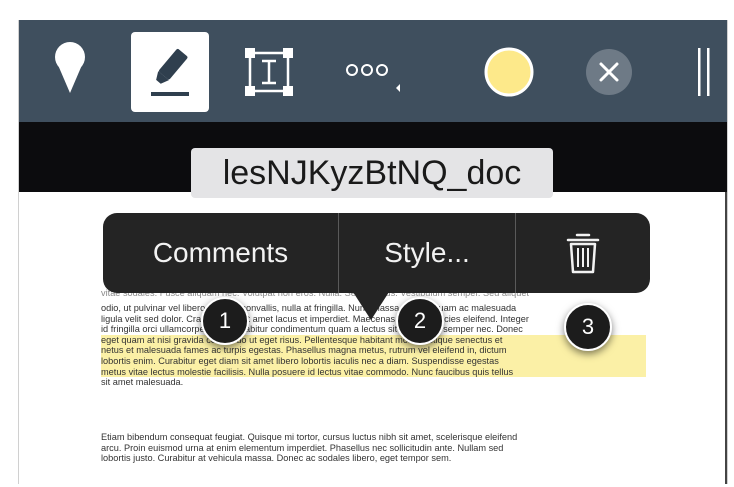  I want to click on text-box-tool-button, so click(269, 72).